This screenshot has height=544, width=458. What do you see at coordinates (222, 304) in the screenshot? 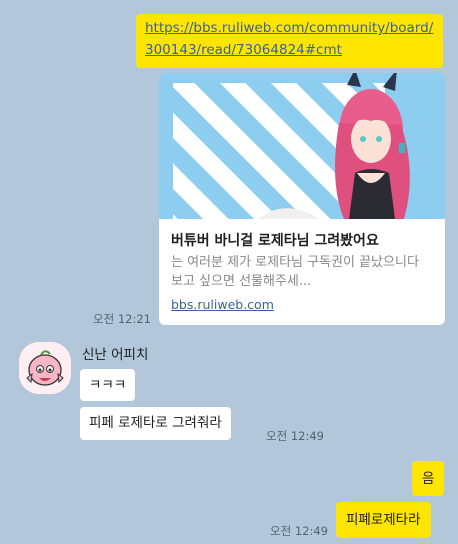
I see `preview-domain: bbs.ruliweb.com` at bounding box center [222, 304].